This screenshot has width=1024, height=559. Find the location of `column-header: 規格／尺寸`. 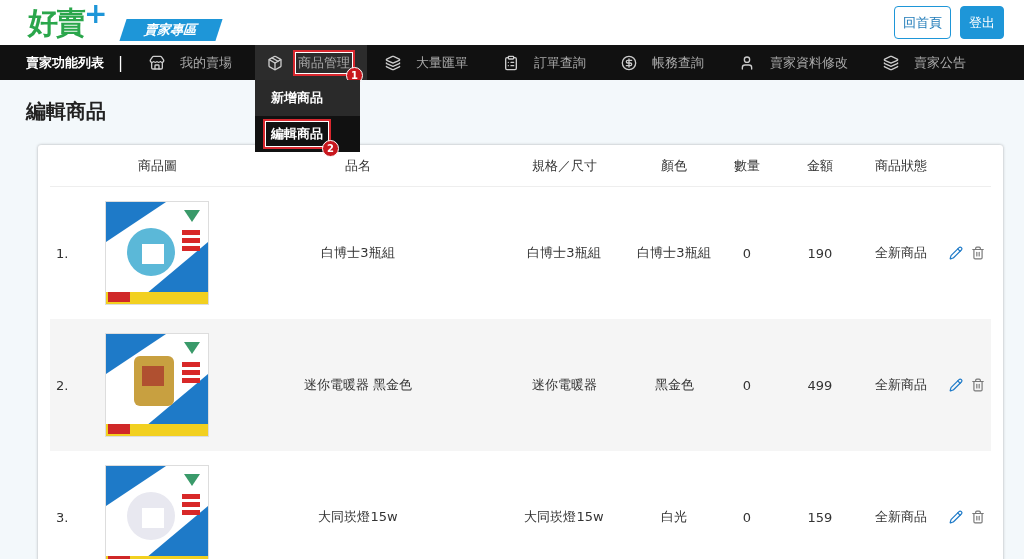

column-header: 規格／尺寸 is located at coordinates (564, 165).